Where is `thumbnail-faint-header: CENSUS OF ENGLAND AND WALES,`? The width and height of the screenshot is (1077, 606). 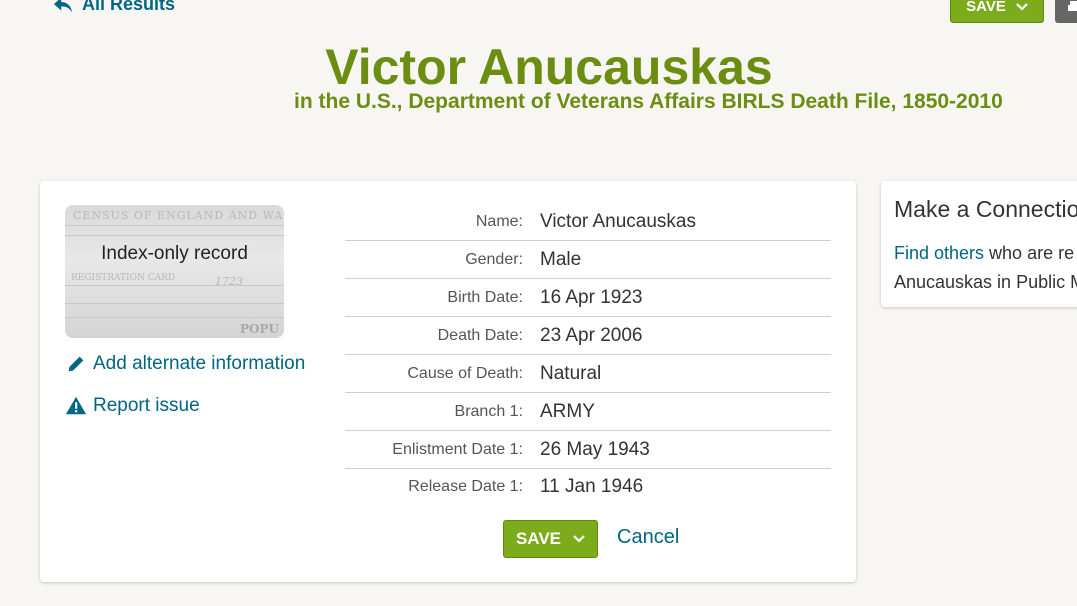 thumbnail-faint-header: CENSUS OF ENGLAND AND WALES, is located at coordinates (178, 215).